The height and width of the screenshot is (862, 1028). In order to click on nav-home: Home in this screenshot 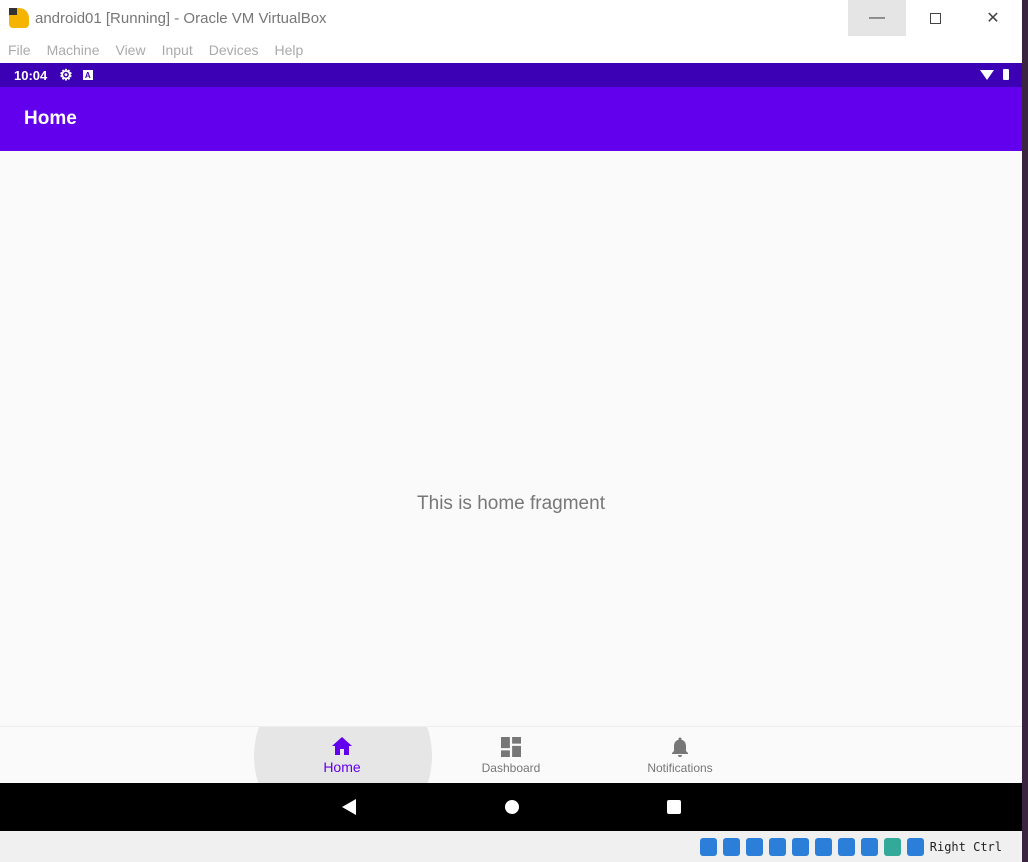, I will do `click(342, 755)`.